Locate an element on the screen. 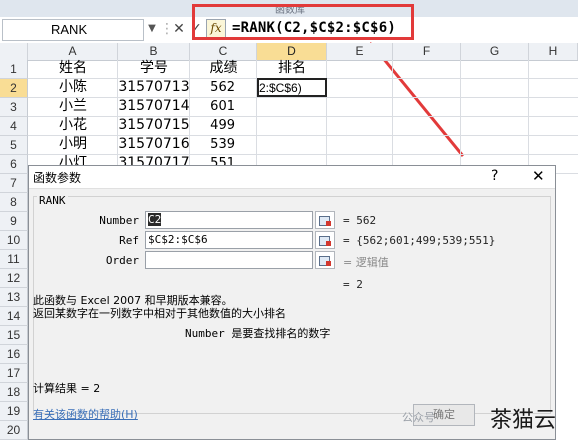 The width and height of the screenshot is (578, 440). table-header-cell: 排名 is located at coordinates (292, 68).